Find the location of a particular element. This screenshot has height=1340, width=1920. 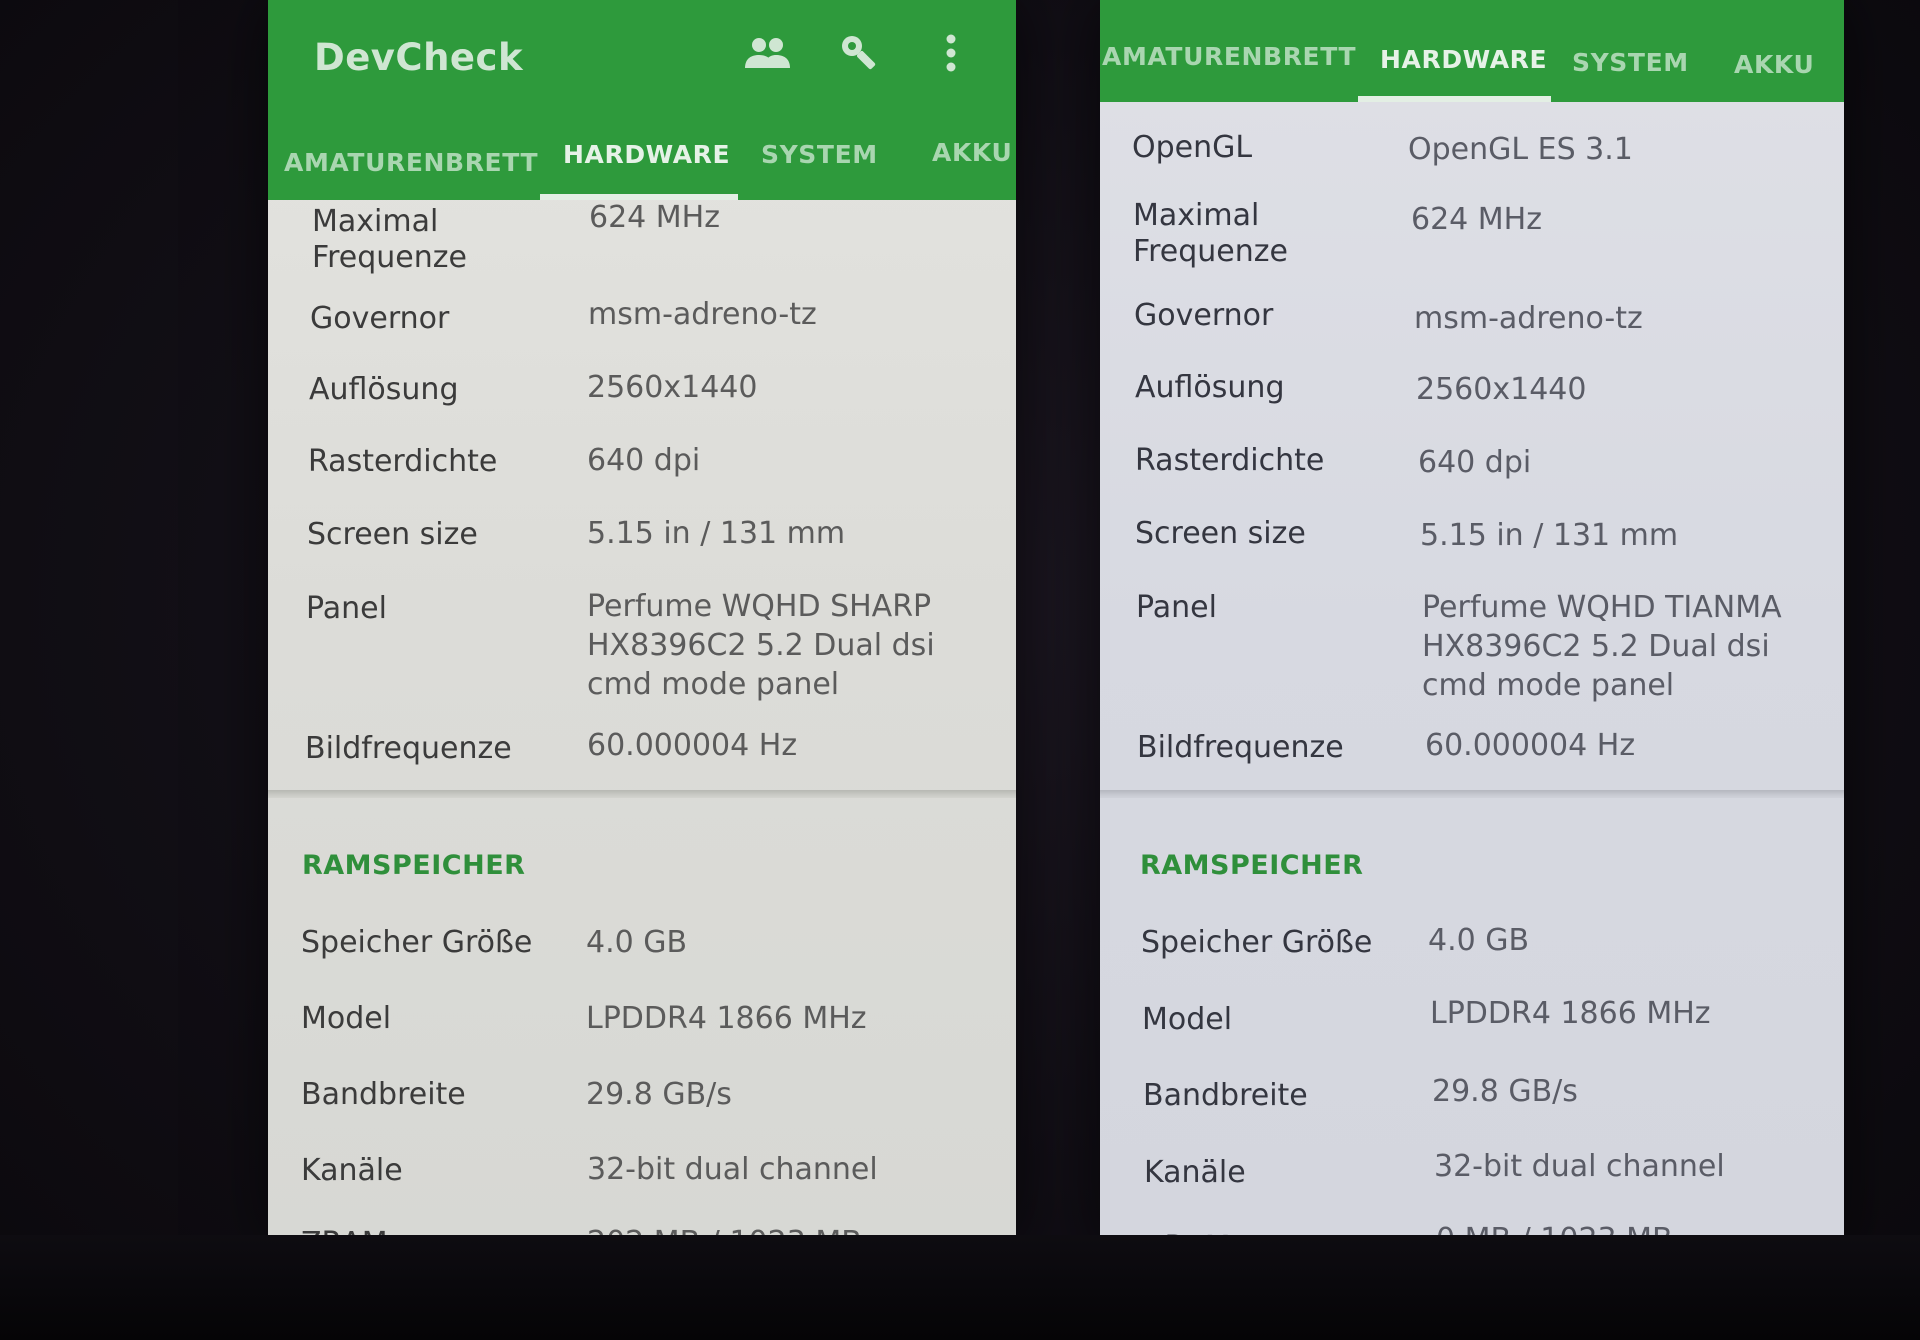

people-icon is located at coordinates (767, 53).